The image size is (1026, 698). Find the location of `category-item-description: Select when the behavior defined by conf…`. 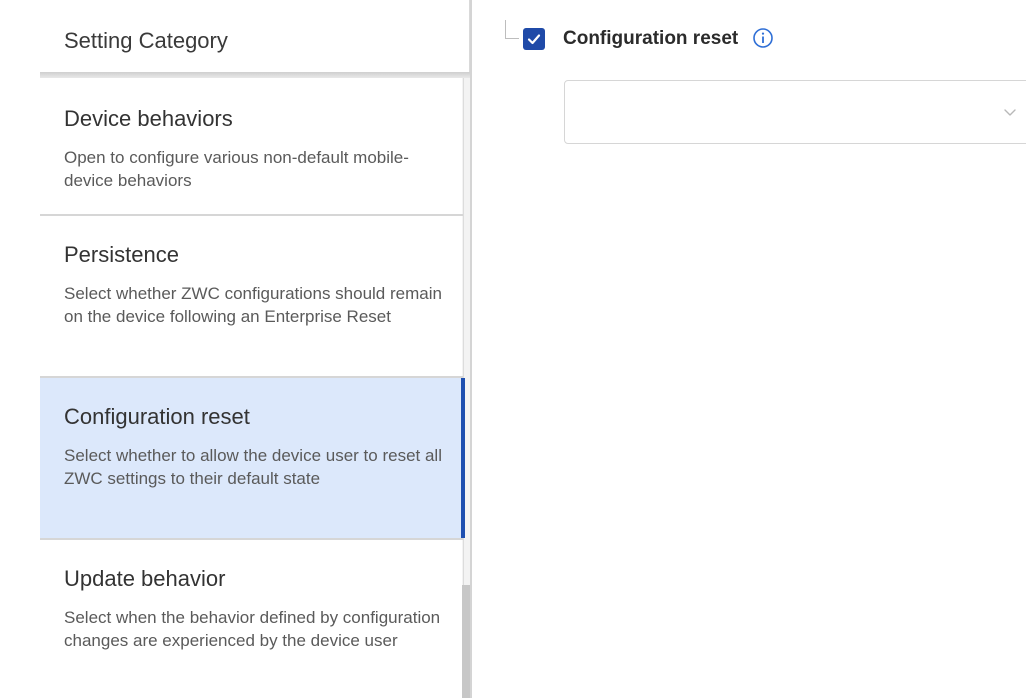

category-item-description: Select when the behavior defined by conf… is located at coordinates (252, 629).